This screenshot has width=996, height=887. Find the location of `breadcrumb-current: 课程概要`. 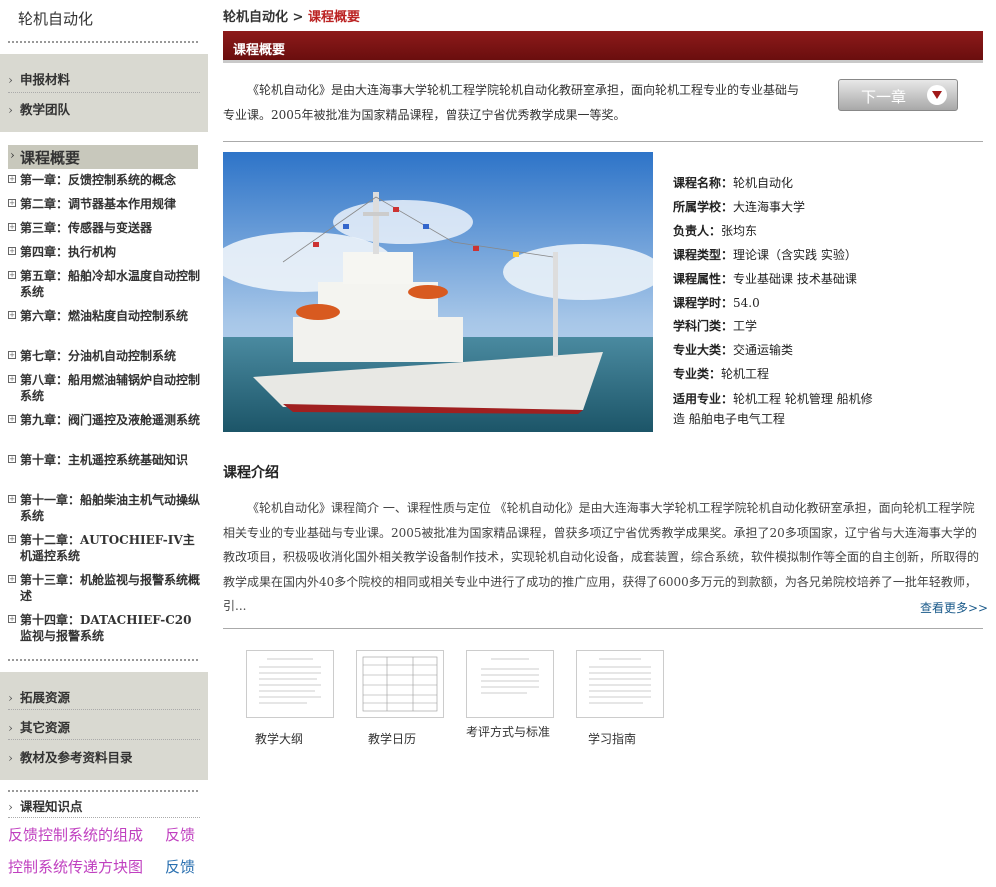

breadcrumb-current: 课程概要 is located at coordinates (333, 17).